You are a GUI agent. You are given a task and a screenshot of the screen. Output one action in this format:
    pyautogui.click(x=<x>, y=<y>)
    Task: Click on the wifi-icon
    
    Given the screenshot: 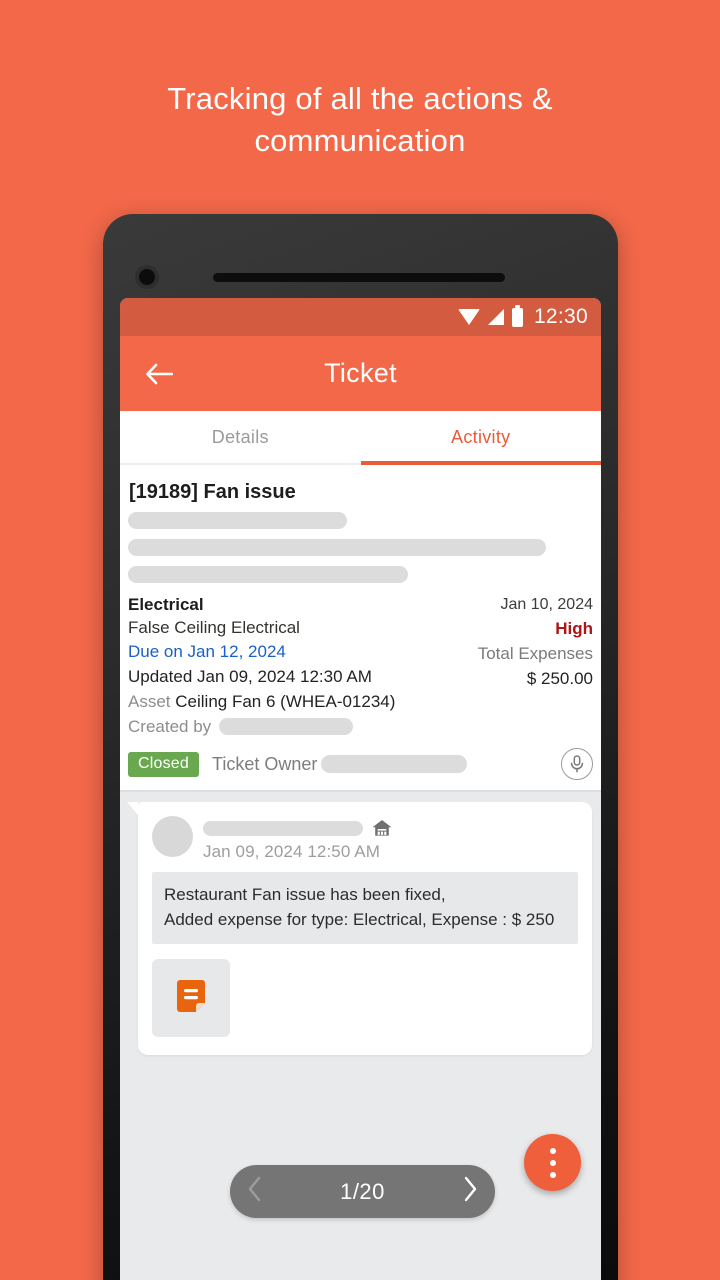 What is the action you would take?
    pyautogui.click(x=468, y=316)
    